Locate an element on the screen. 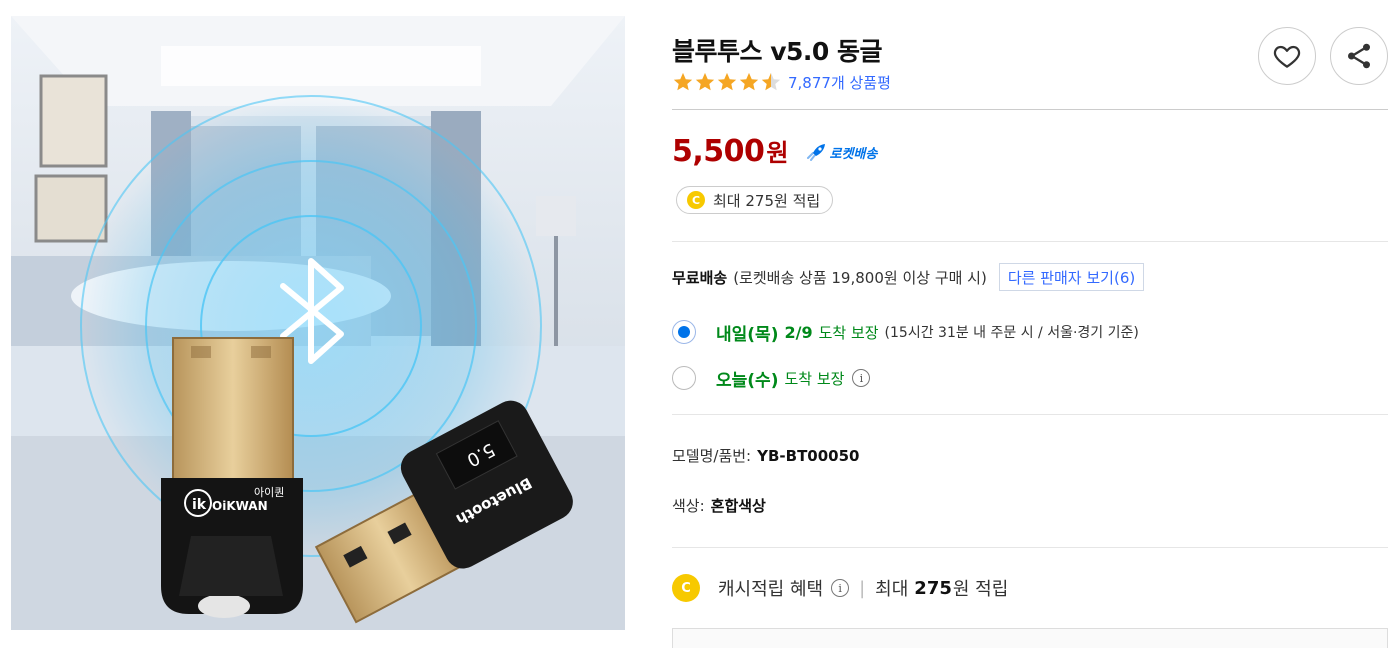 This screenshot has height=648, width=1388. delivery-condition: (15시간 31분 내 주문 시 / 서울·경기 기준) is located at coordinates (1011, 333).